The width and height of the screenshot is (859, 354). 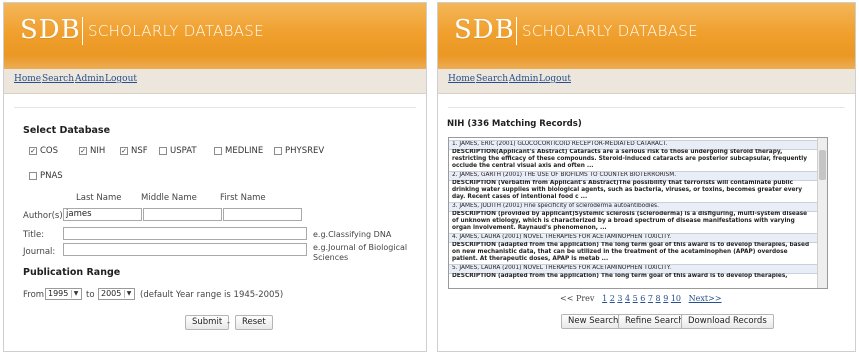 What do you see at coordinates (98, 151) in the screenshot?
I see `checkbox-label-nih: NIH` at bounding box center [98, 151].